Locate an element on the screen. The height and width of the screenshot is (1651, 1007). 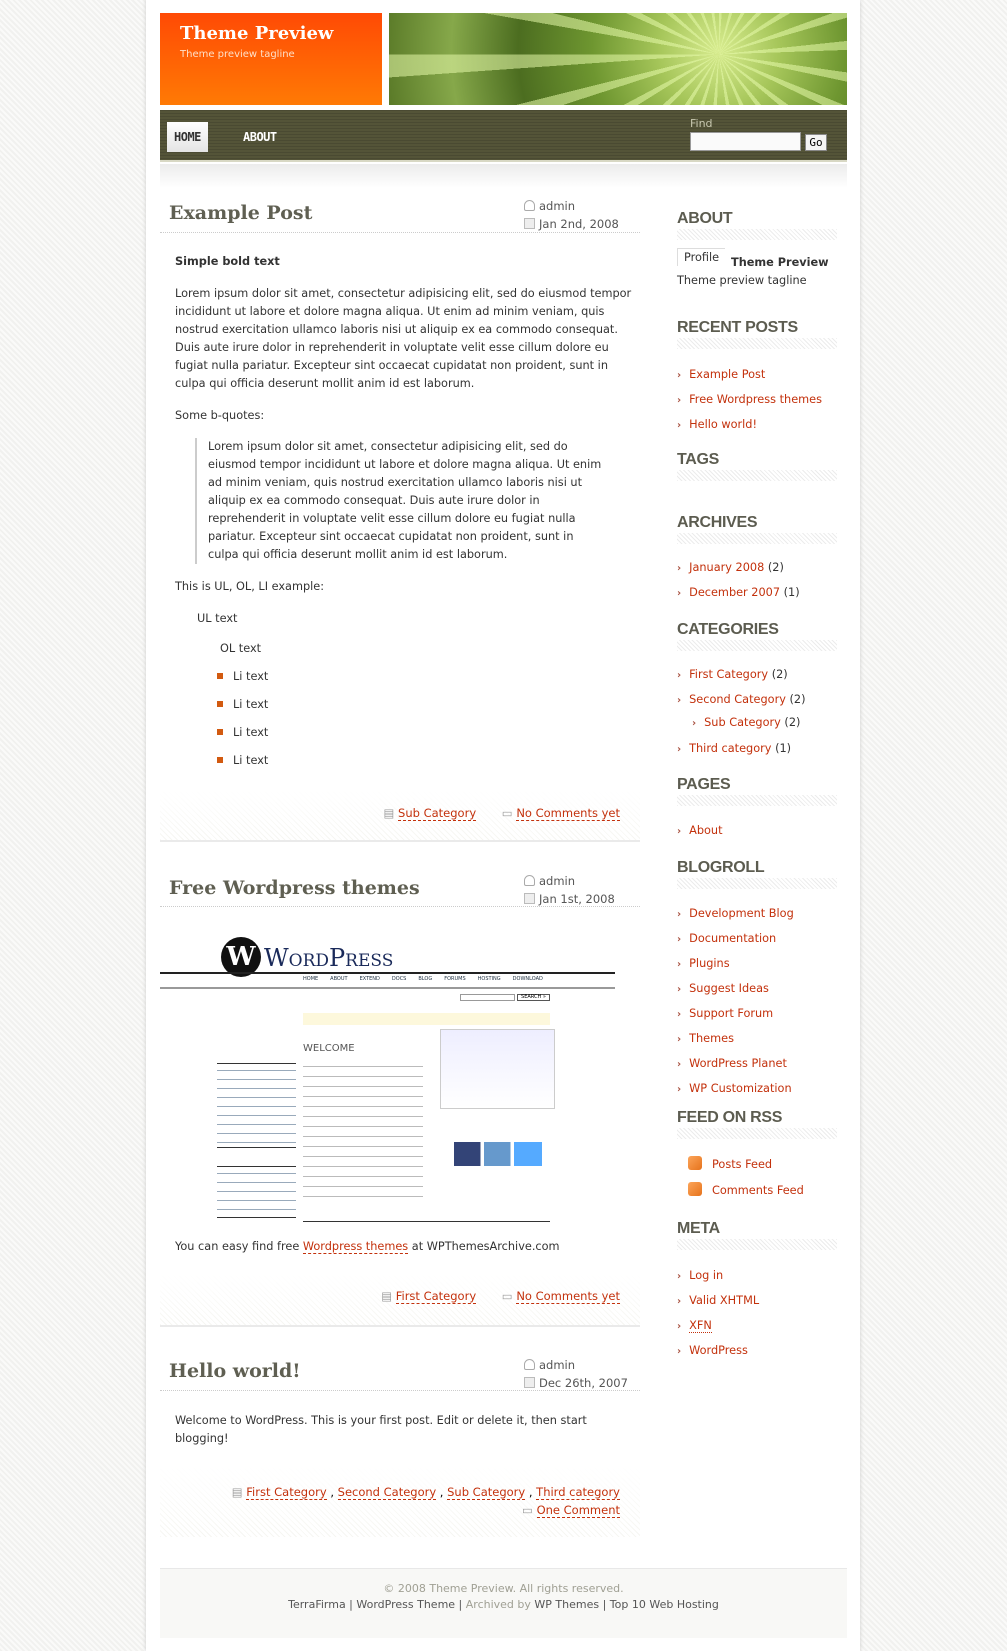
post-category-link: First Category is located at coordinates (436, 1296).